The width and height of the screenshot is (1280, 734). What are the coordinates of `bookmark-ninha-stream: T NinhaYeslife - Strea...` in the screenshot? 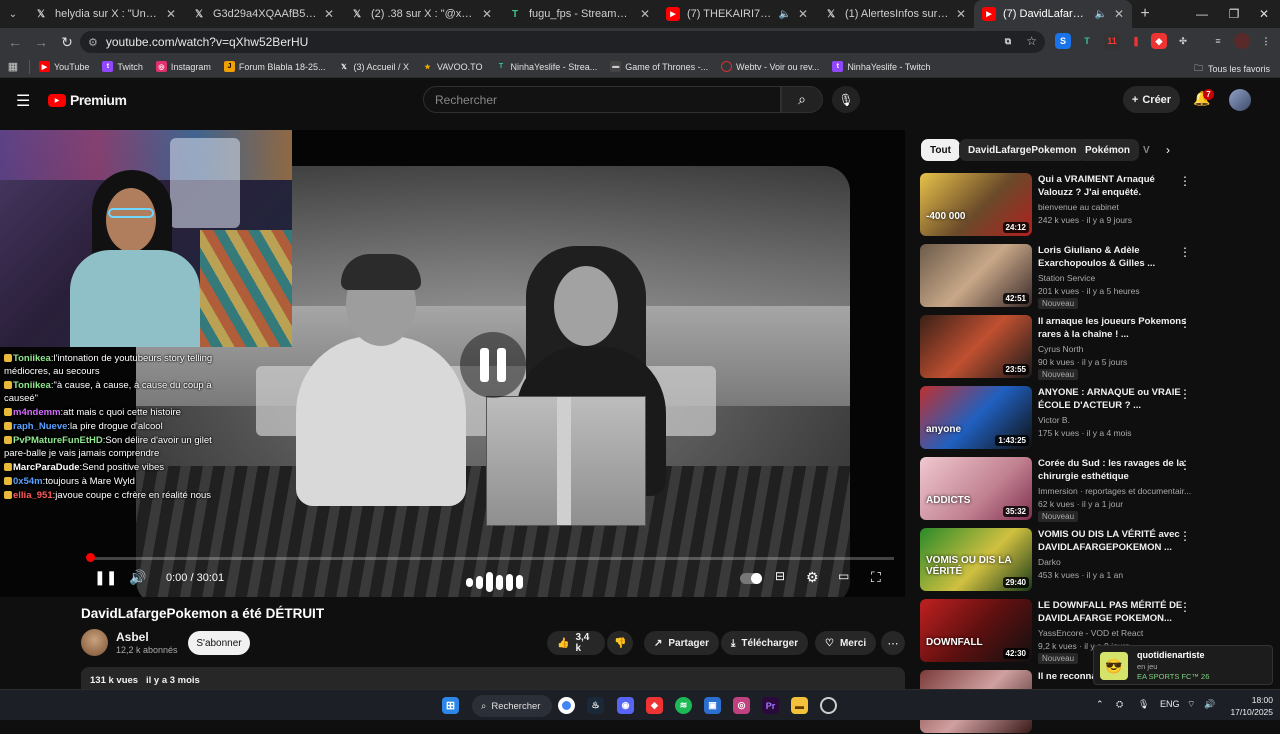 It's located at (546, 66).